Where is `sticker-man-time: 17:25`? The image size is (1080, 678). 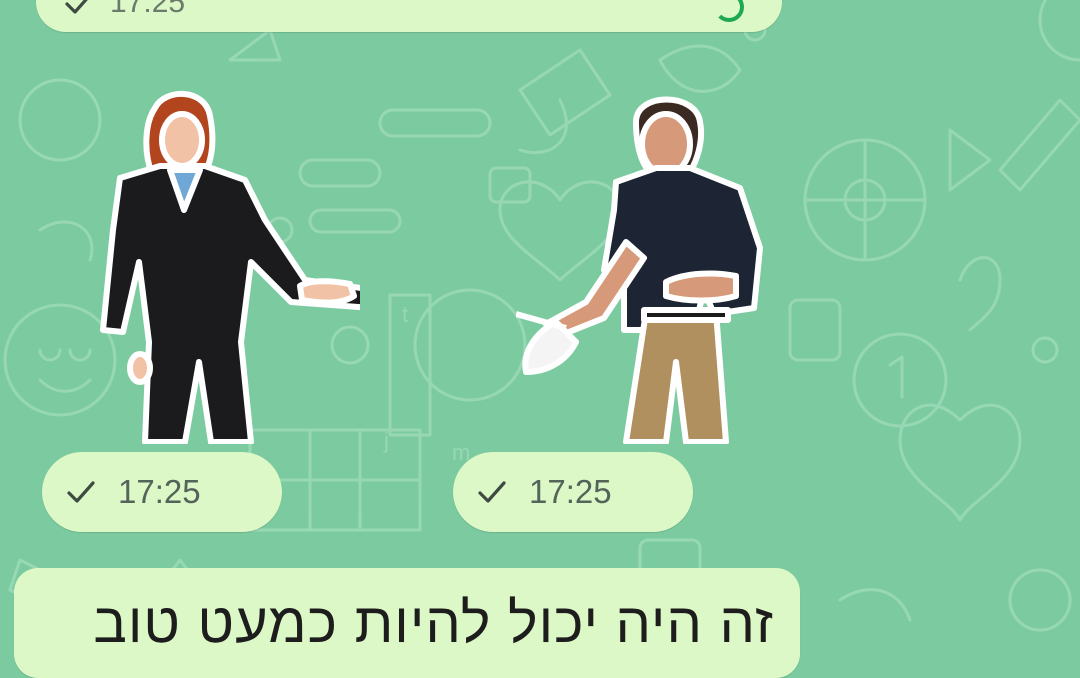
sticker-man-time: 17:25 is located at coordinates (570, 491).